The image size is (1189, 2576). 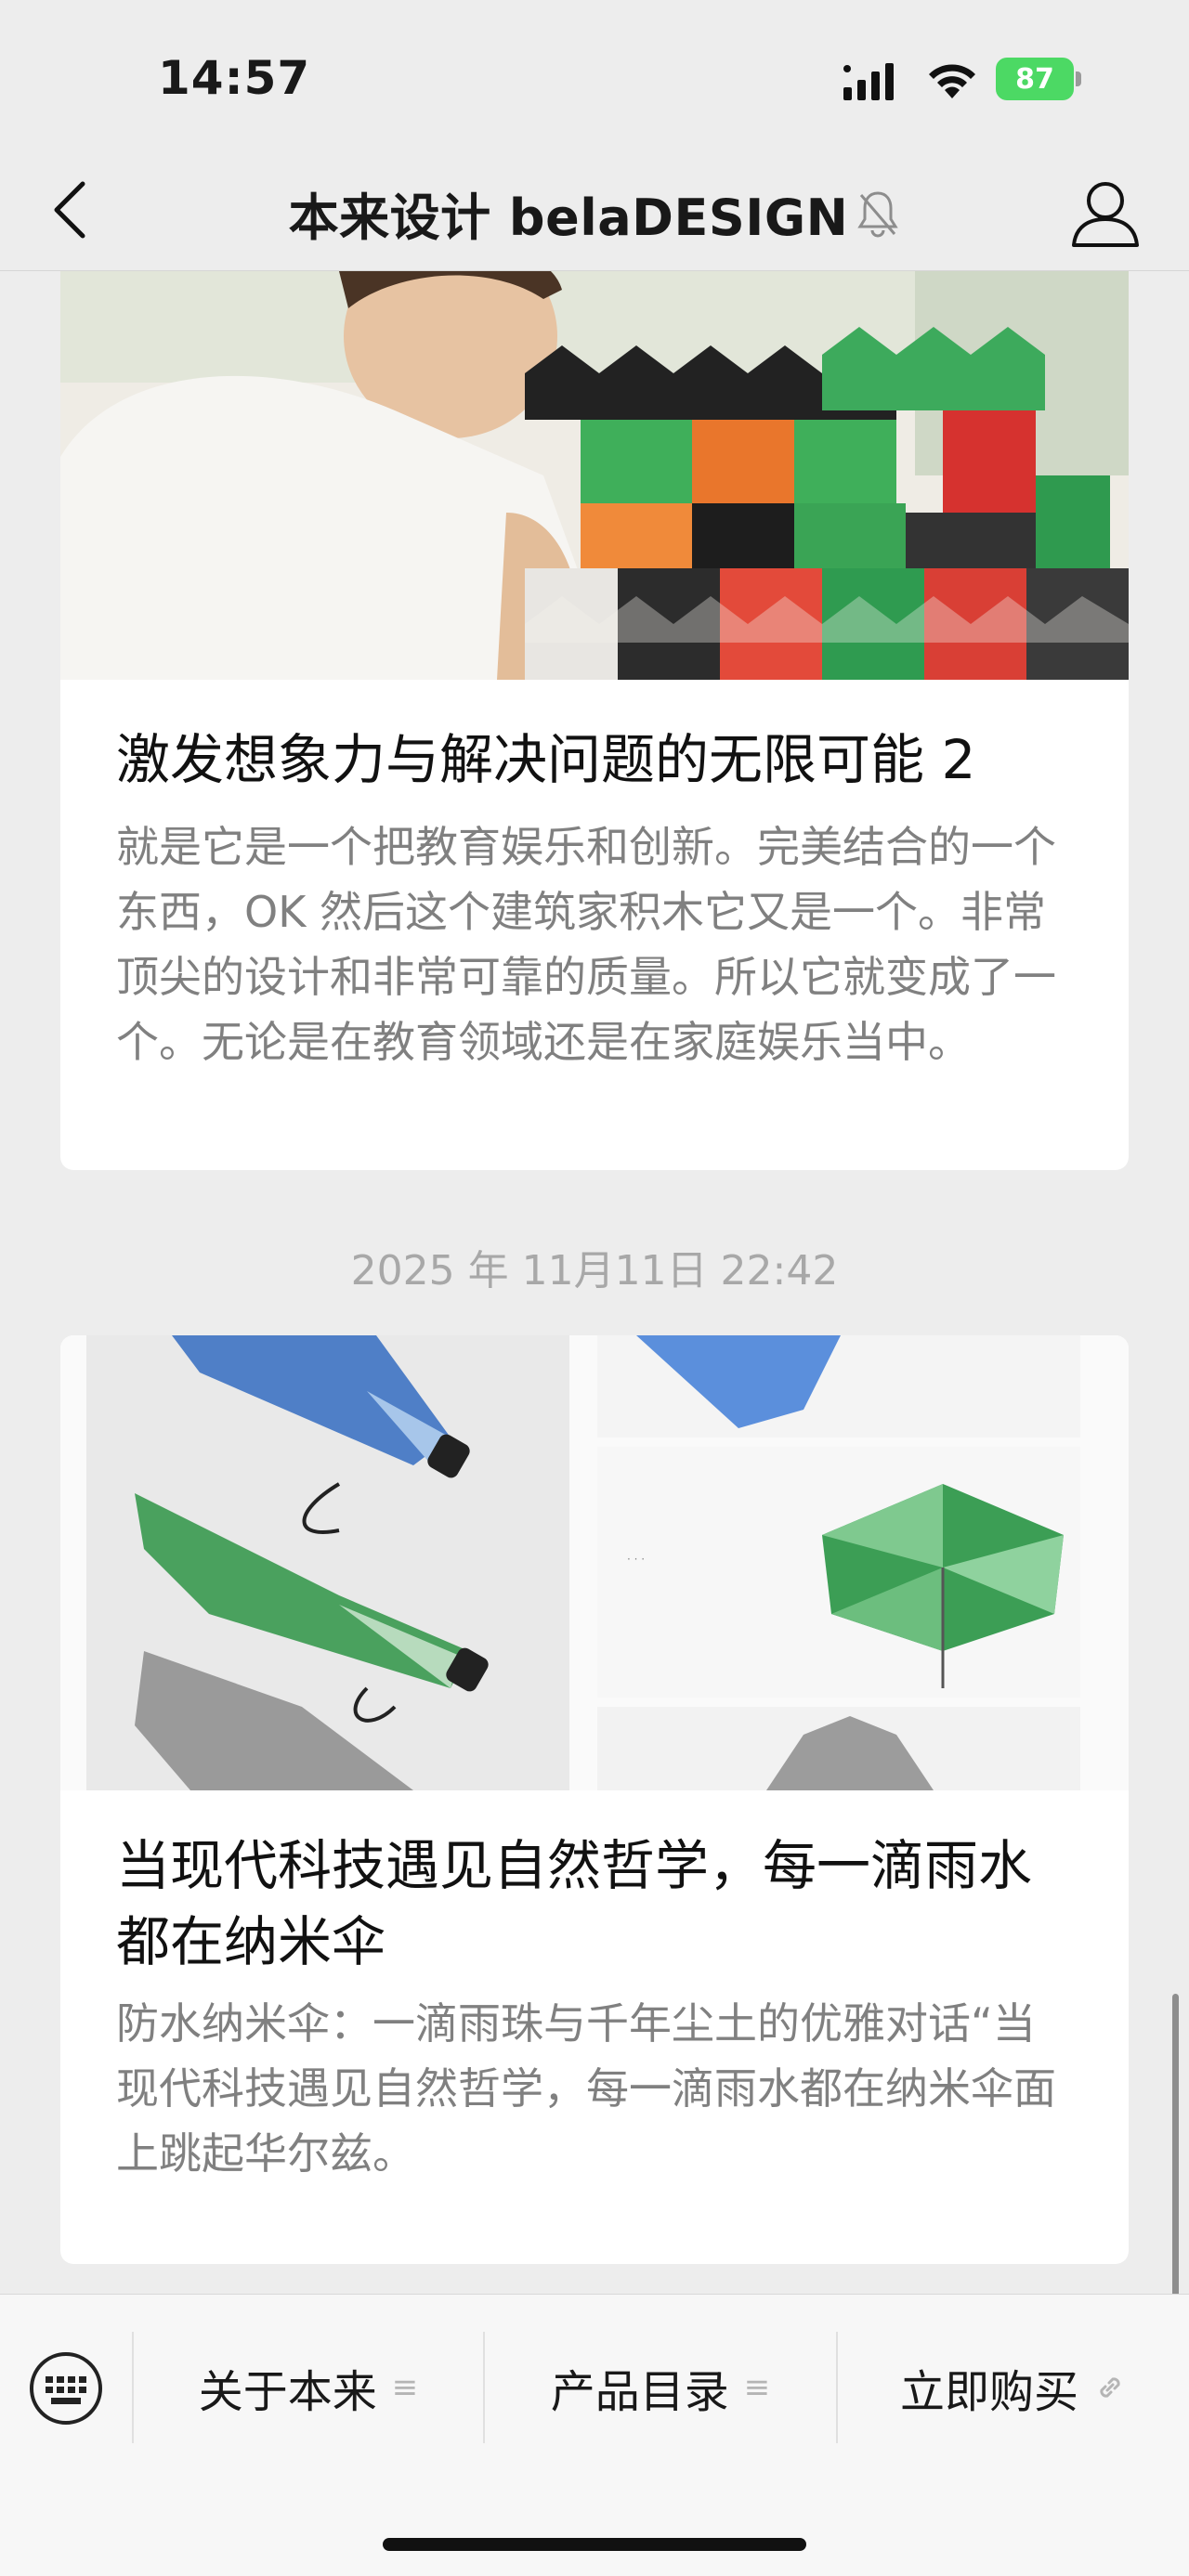 What do you see at coordinates (594, 75) in the screenshot?
I see `status-bar: 14:57 87` at bounding box center [594, 75].